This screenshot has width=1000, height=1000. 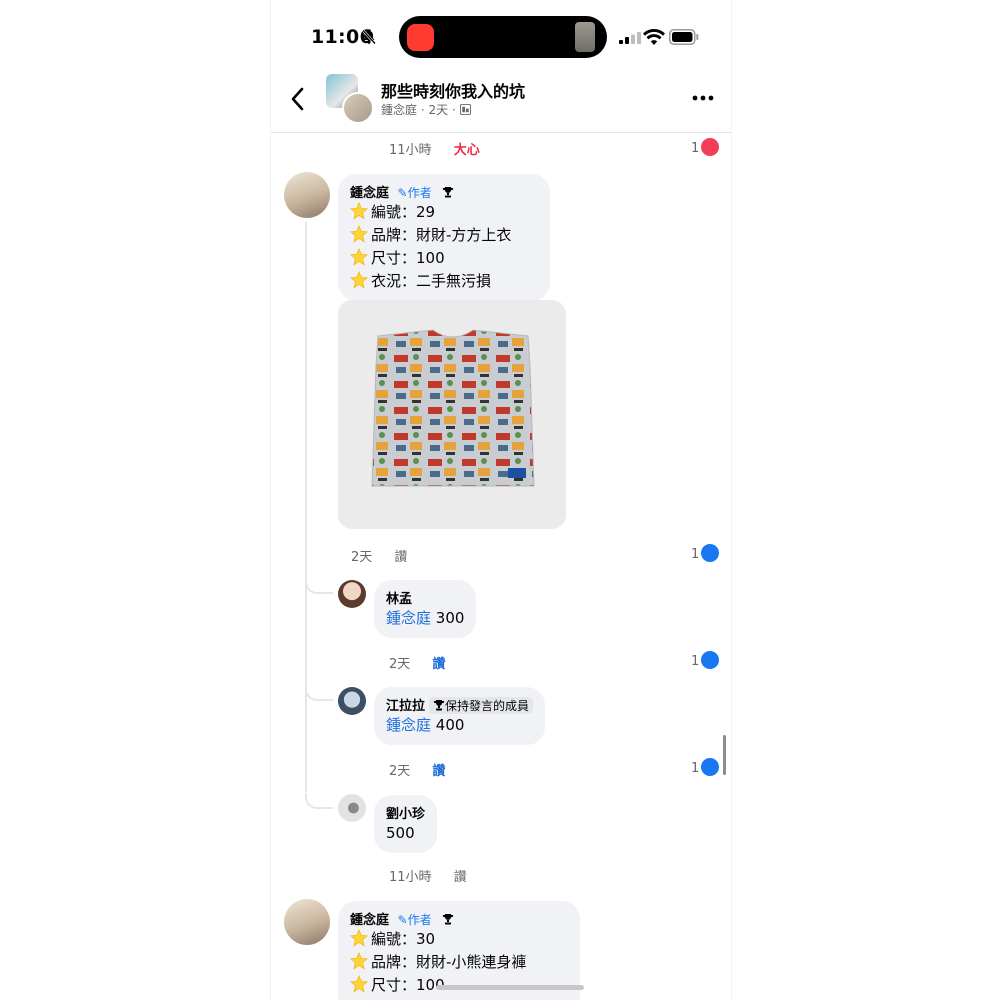 What do you see at coordinates (403, 939) in the screenshot?
I see `line-text: 編號：30` at bounding box center [403, 939].